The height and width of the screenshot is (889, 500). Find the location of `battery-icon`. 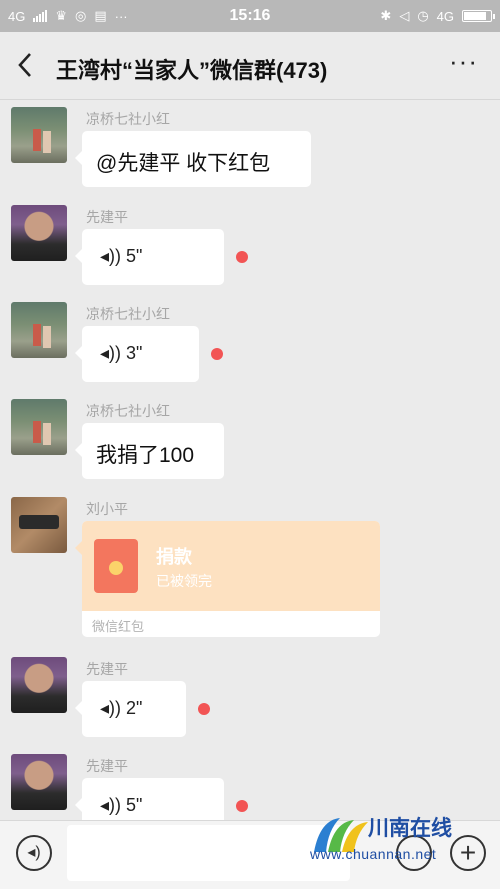

battery-icon is located at coordinates (478, 16).